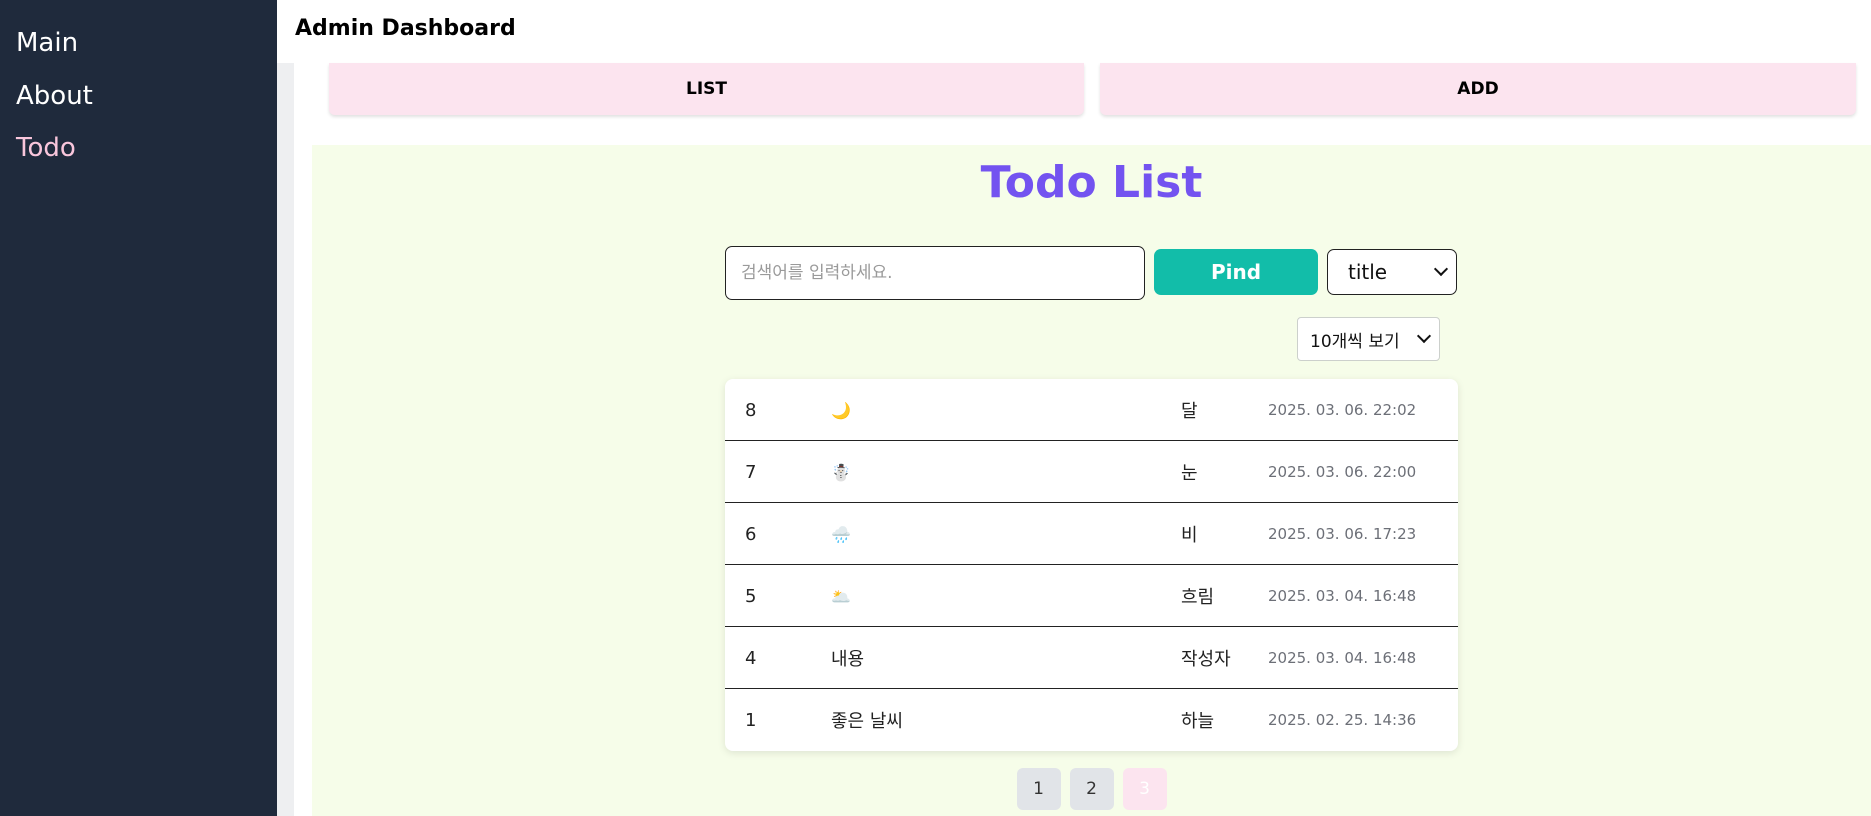 The height and width of the screenshot is (816, 1871). What do you see at coordinates (751, 410) in the screenshot?
I see `row-number: 8` at bounding box center [751, 410].